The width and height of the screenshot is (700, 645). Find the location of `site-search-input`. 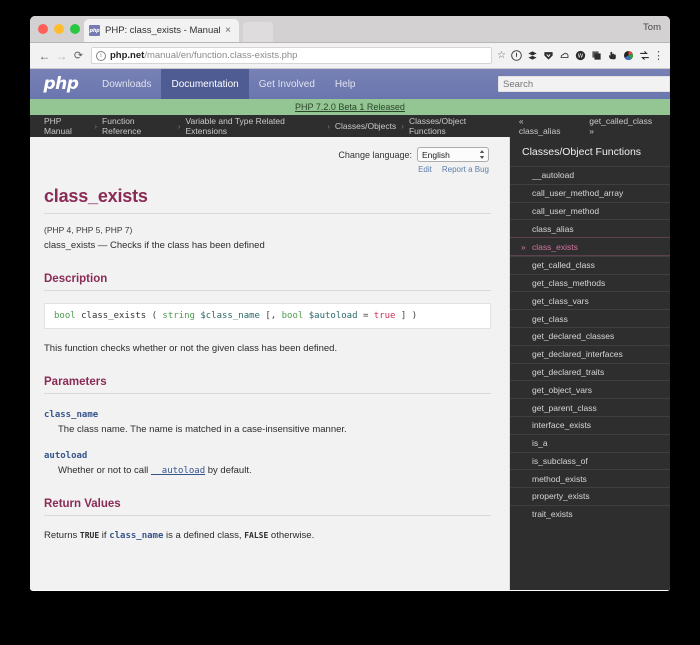

site-search-input is located at coordinates (584, 84).